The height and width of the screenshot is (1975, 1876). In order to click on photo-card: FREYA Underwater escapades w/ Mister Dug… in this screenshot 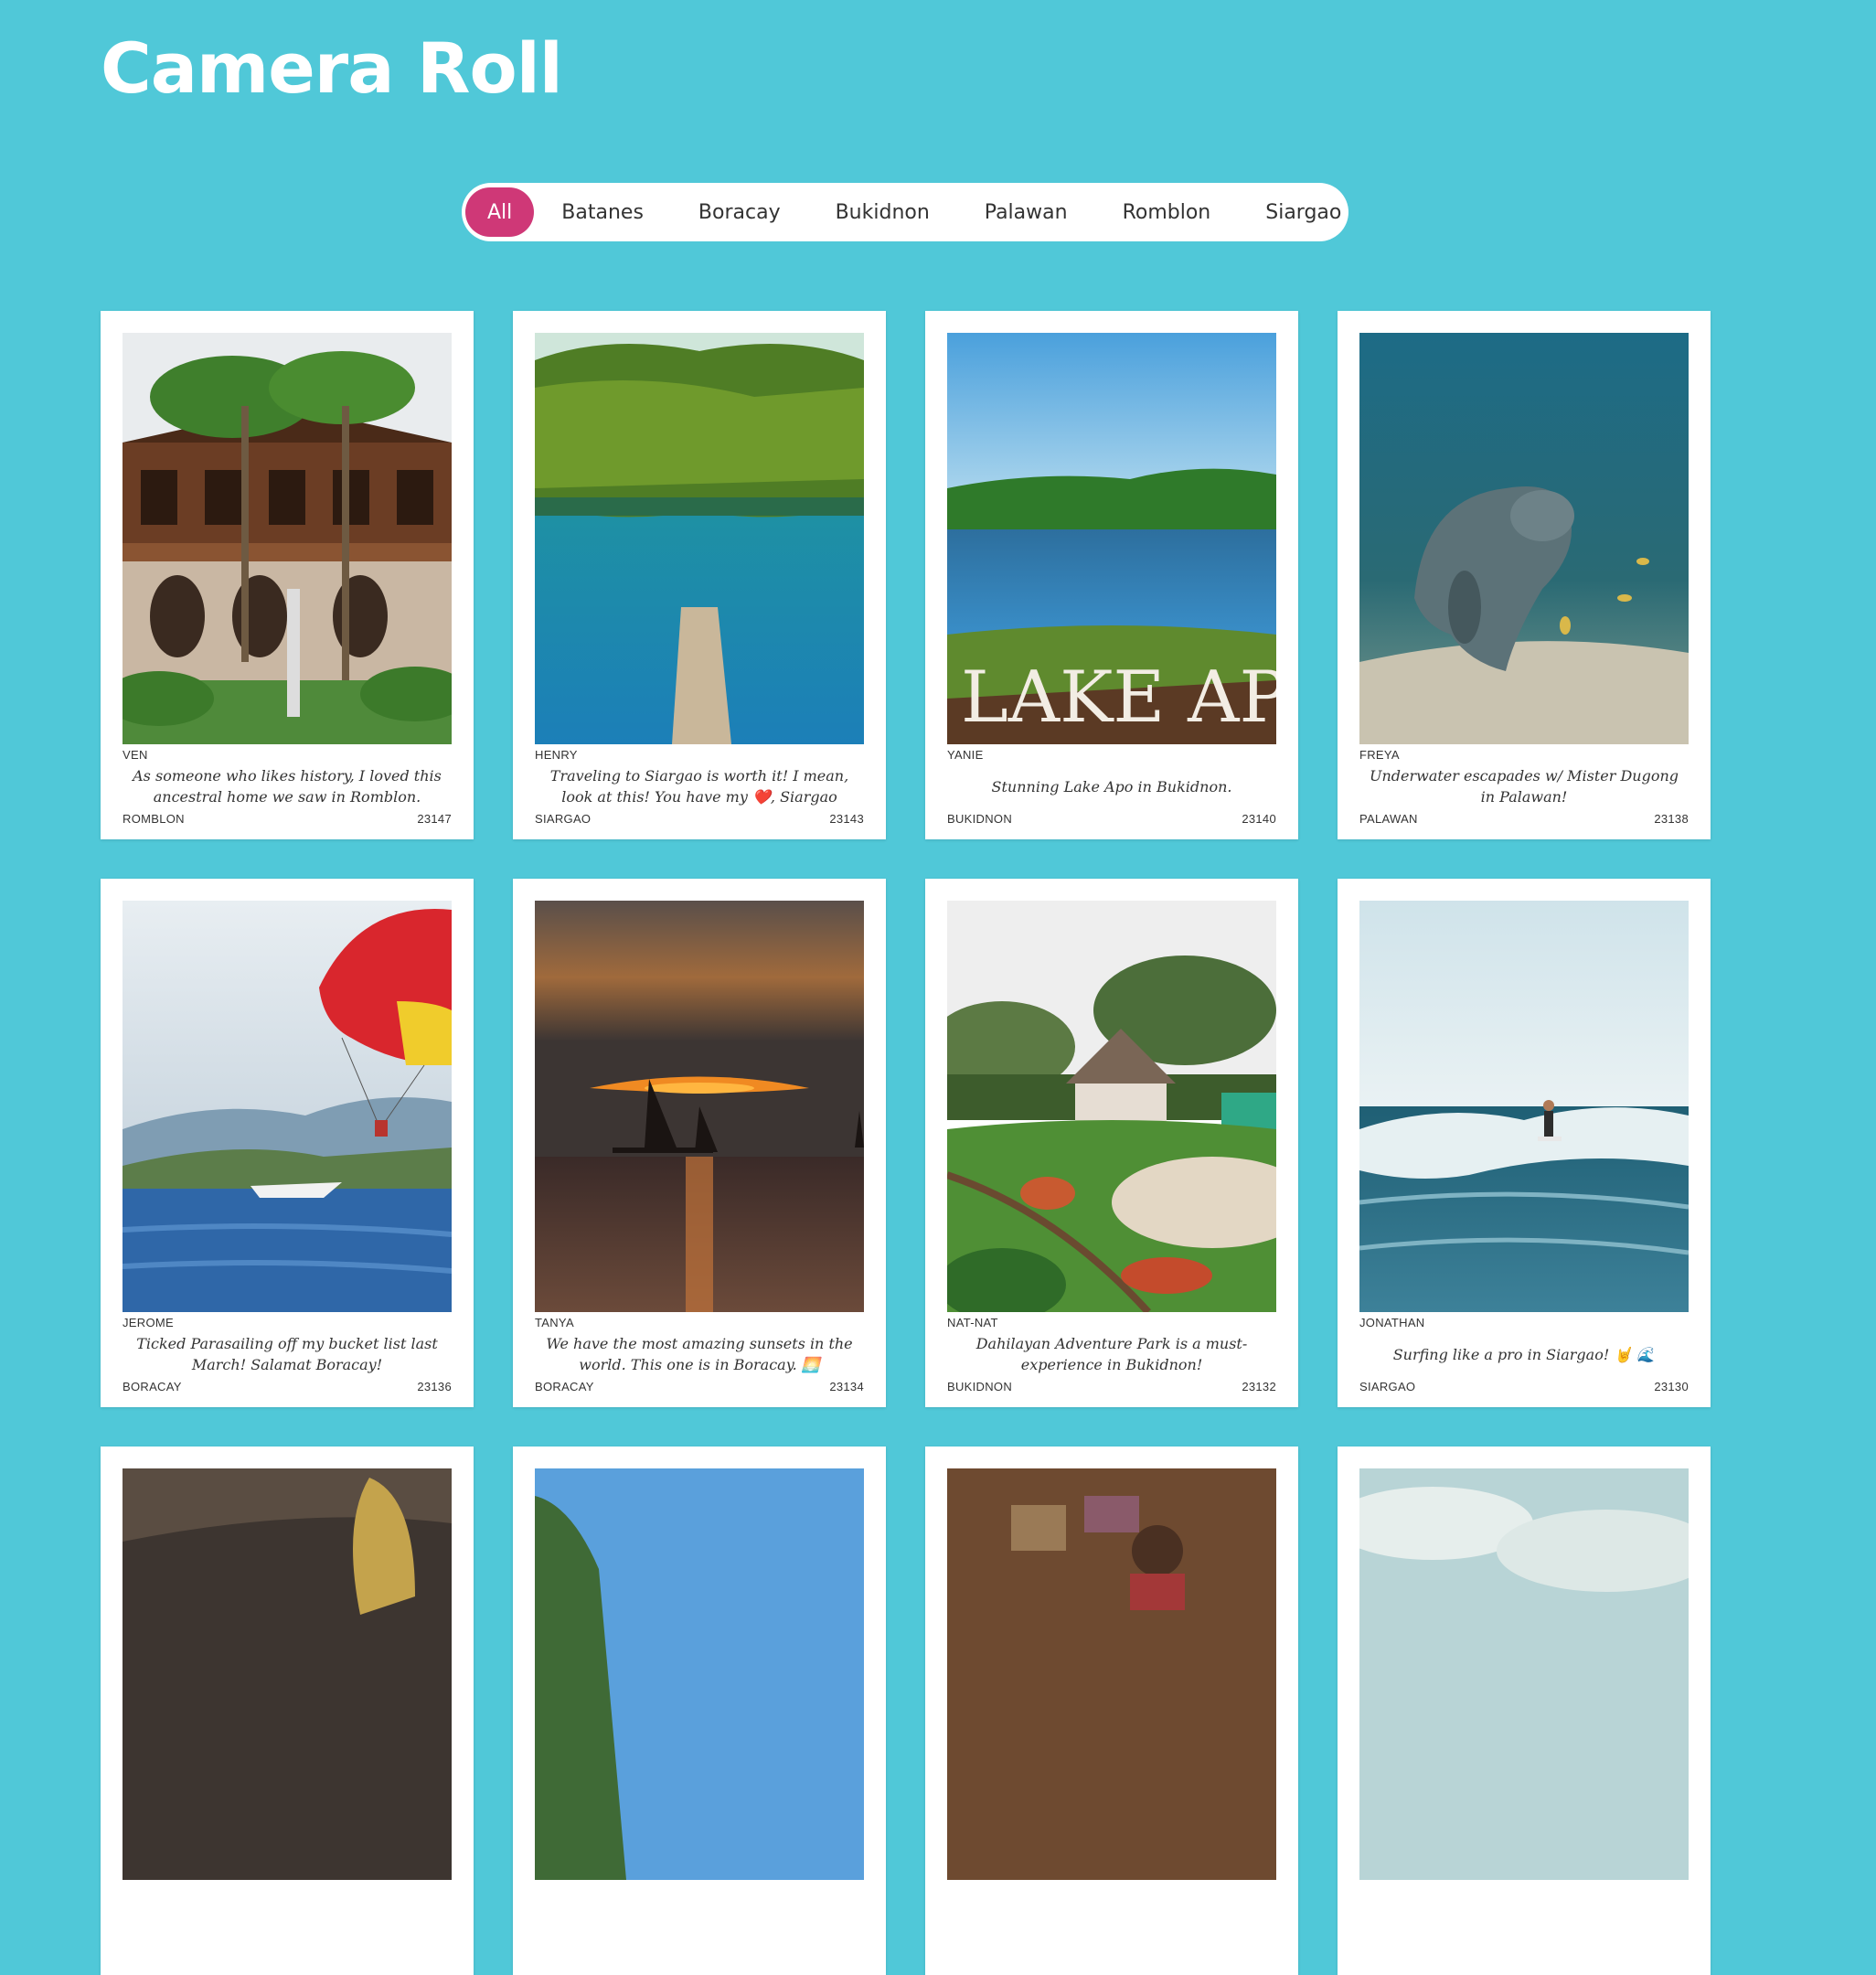, I will do `click(1524, 575)`.